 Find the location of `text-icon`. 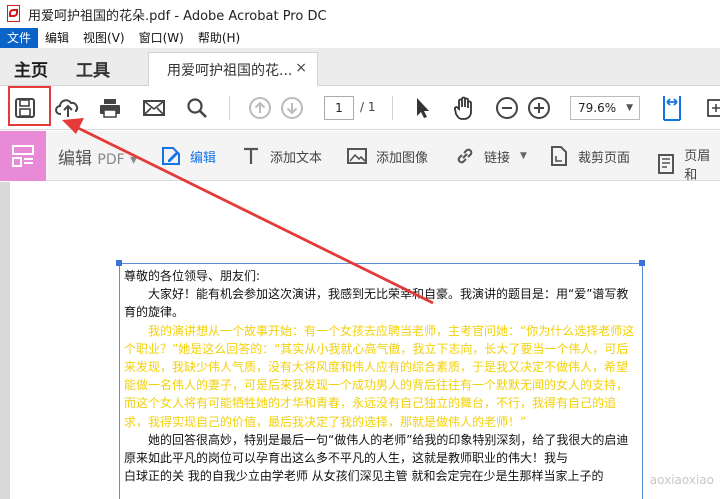

text-icon is located at coordinates (251, 156).